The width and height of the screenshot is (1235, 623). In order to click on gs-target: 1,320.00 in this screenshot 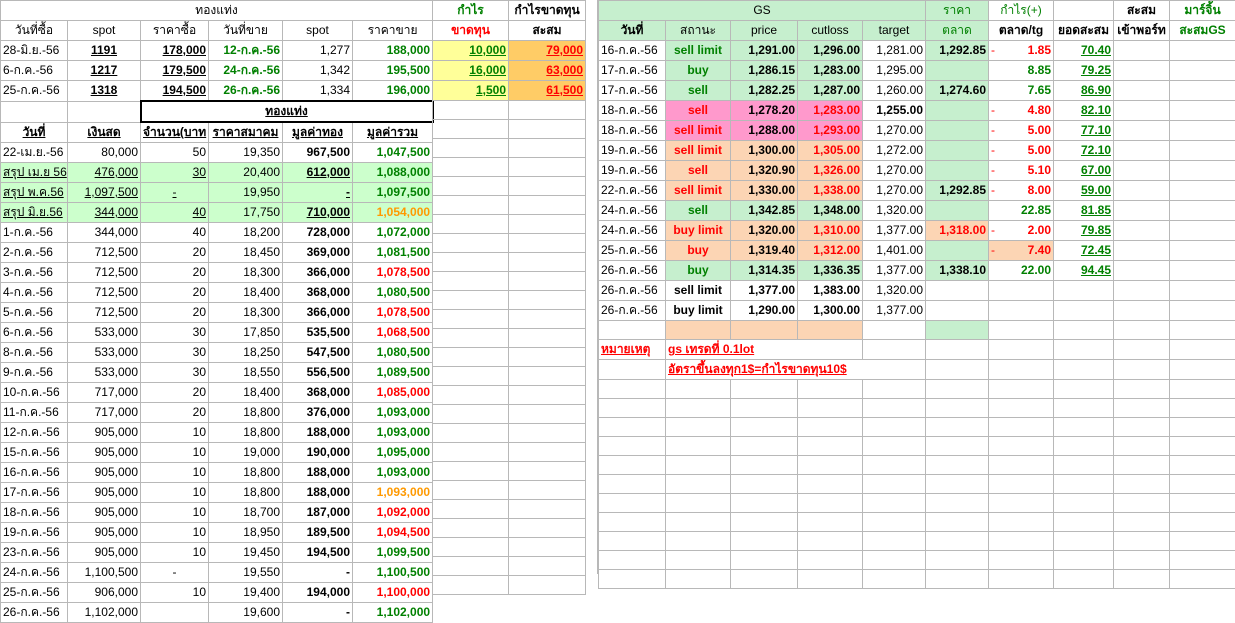, I will do `click(894, 211)`.